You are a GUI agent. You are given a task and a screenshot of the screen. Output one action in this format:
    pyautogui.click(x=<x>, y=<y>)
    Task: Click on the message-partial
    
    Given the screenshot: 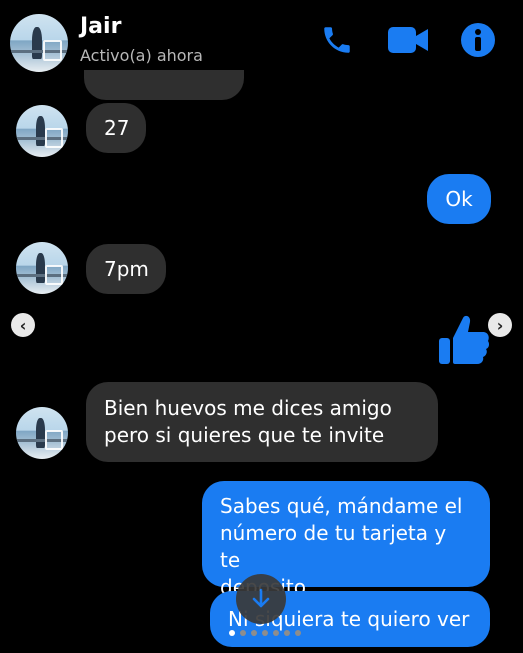 What is the action you would take?
    pyautogui.click(x=164, y=85)
    